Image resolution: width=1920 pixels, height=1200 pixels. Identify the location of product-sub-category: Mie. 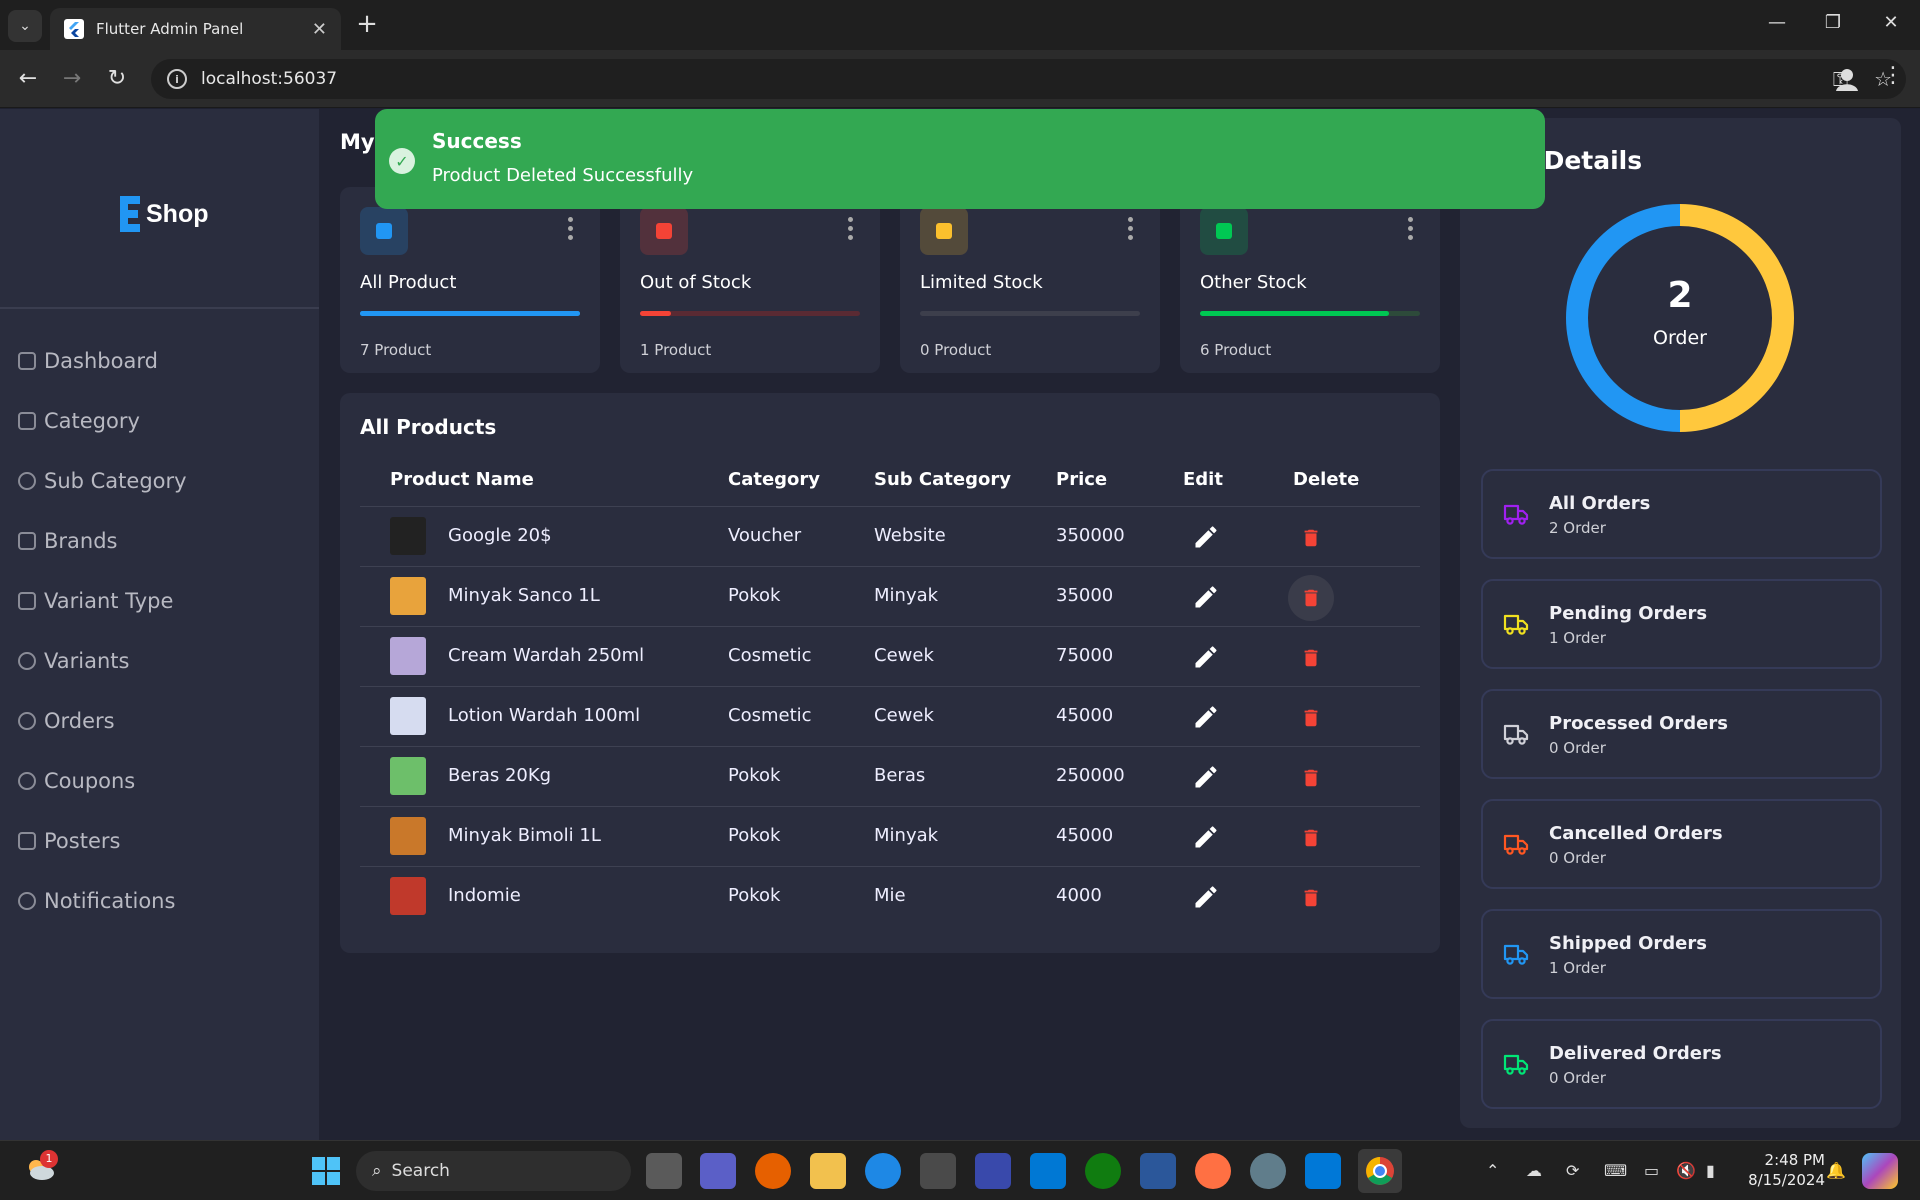
(890, 895).